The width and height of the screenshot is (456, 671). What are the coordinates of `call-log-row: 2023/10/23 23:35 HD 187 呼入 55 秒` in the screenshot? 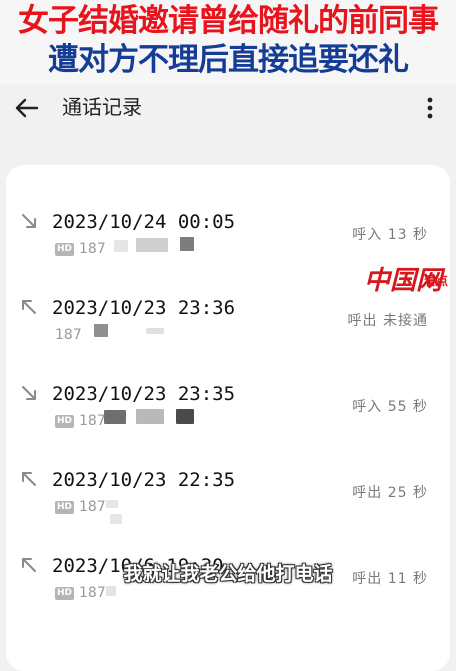 It's located at (228, 397).